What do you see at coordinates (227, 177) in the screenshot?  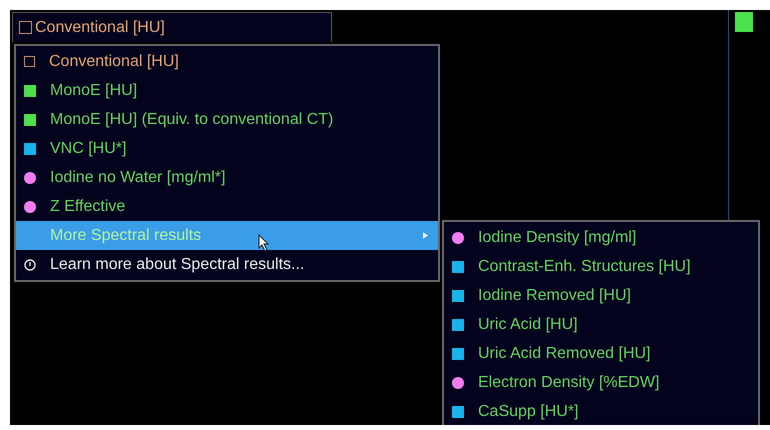 I see `menu-item: Iodine no Water [mg/ml*]` at bounding box center [227, 177].